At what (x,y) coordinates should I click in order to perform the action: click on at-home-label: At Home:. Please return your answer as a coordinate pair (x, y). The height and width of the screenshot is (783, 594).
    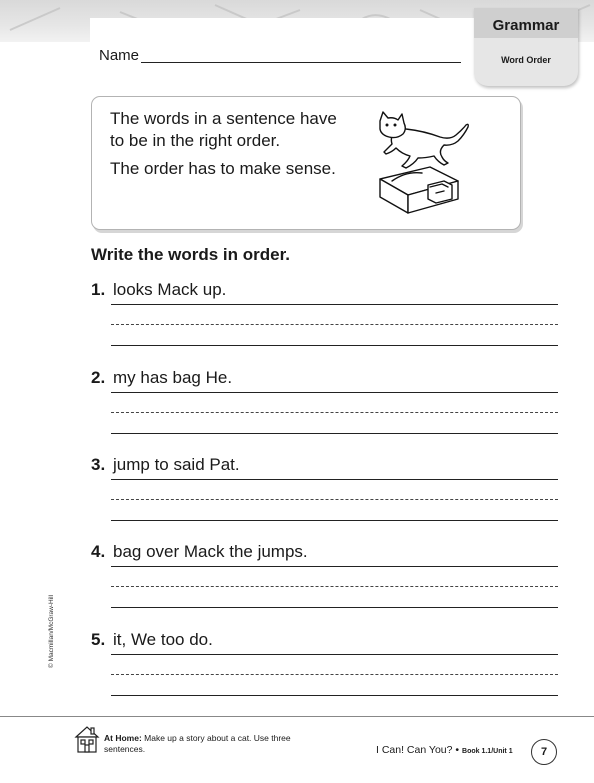
    Looking at the image, I should click on (123, 738).